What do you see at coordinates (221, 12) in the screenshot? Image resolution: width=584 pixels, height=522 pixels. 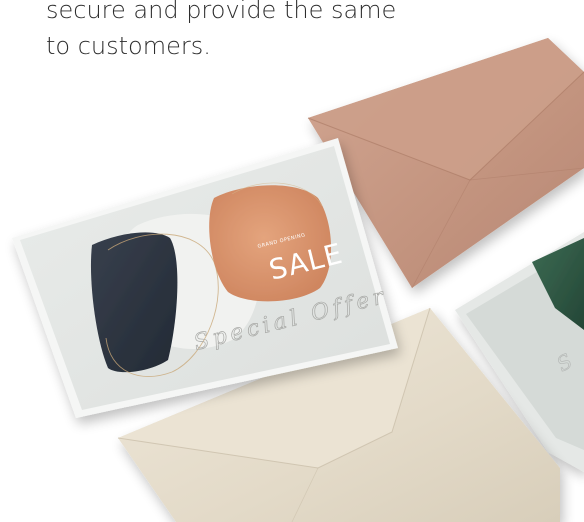 I see `intro-line-1: secure and provide the same` at bounding box center [221, 12].